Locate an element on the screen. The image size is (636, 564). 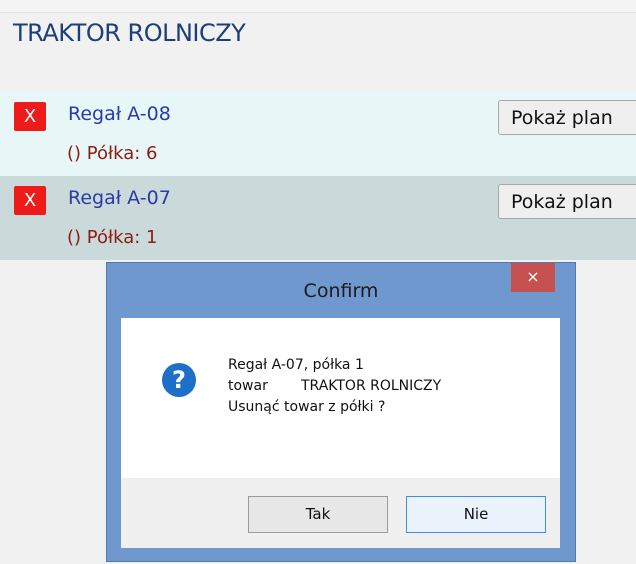
dialog-footer: Tak Nie is located at coordinates (340, 513).